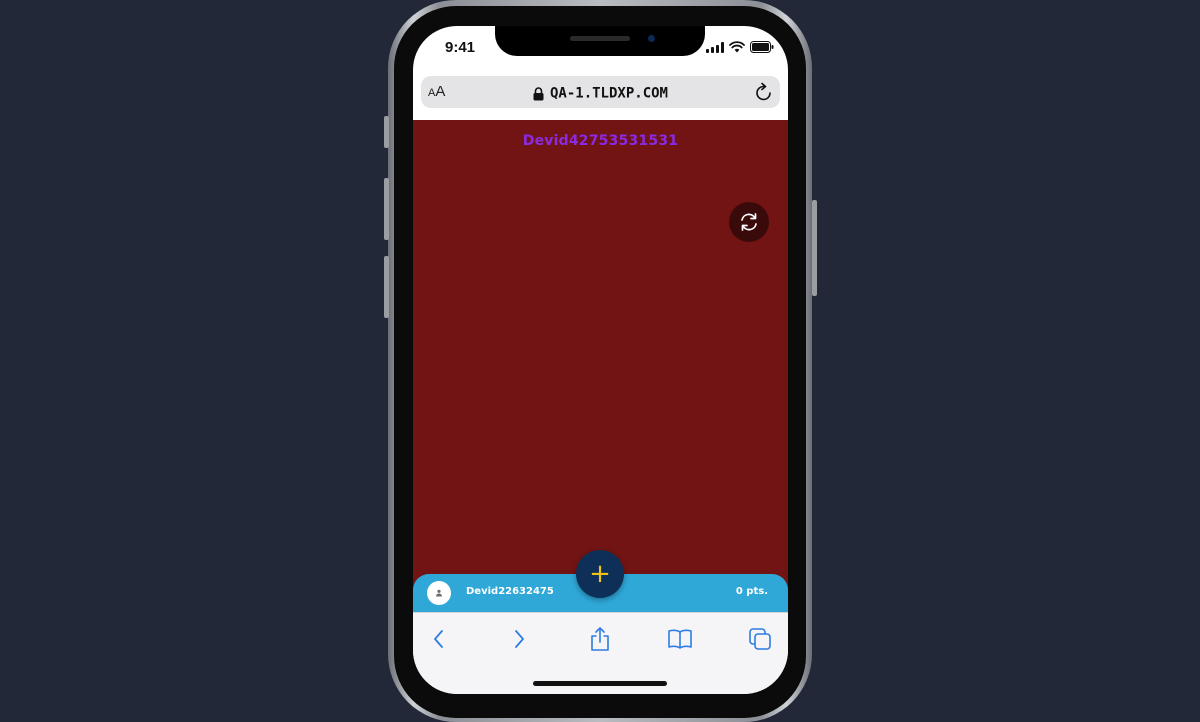 This screenshot has width=1200, height=722. I want to click on page-title: Devid42753531531, so click(600, 141).